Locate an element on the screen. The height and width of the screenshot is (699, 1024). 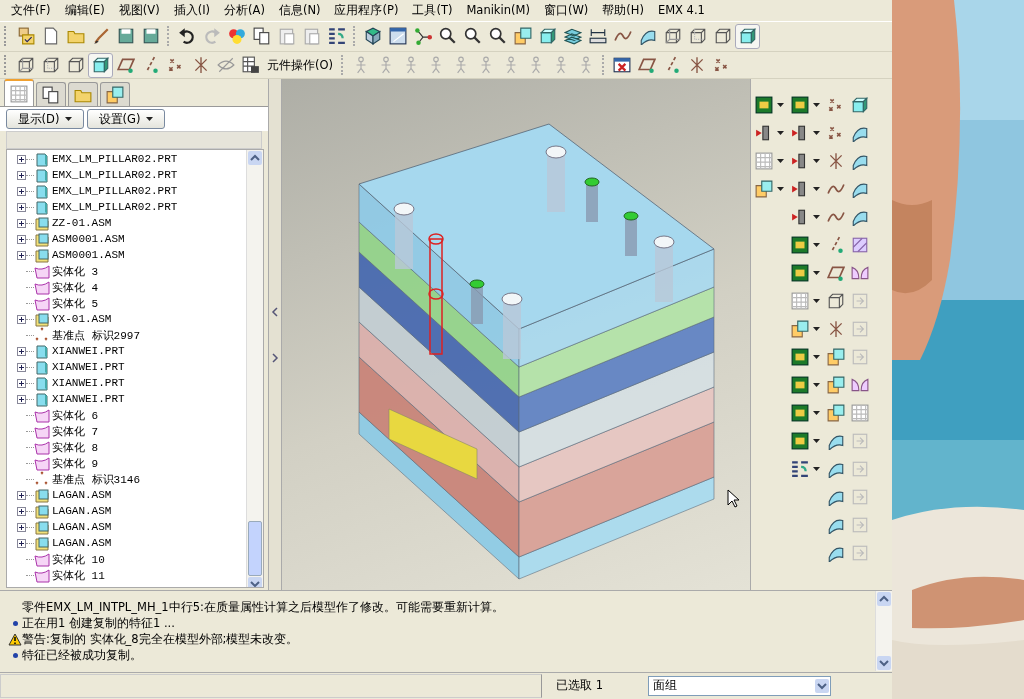
tree-item: XIANWEI.PRT is located at coordinates (88, 351).